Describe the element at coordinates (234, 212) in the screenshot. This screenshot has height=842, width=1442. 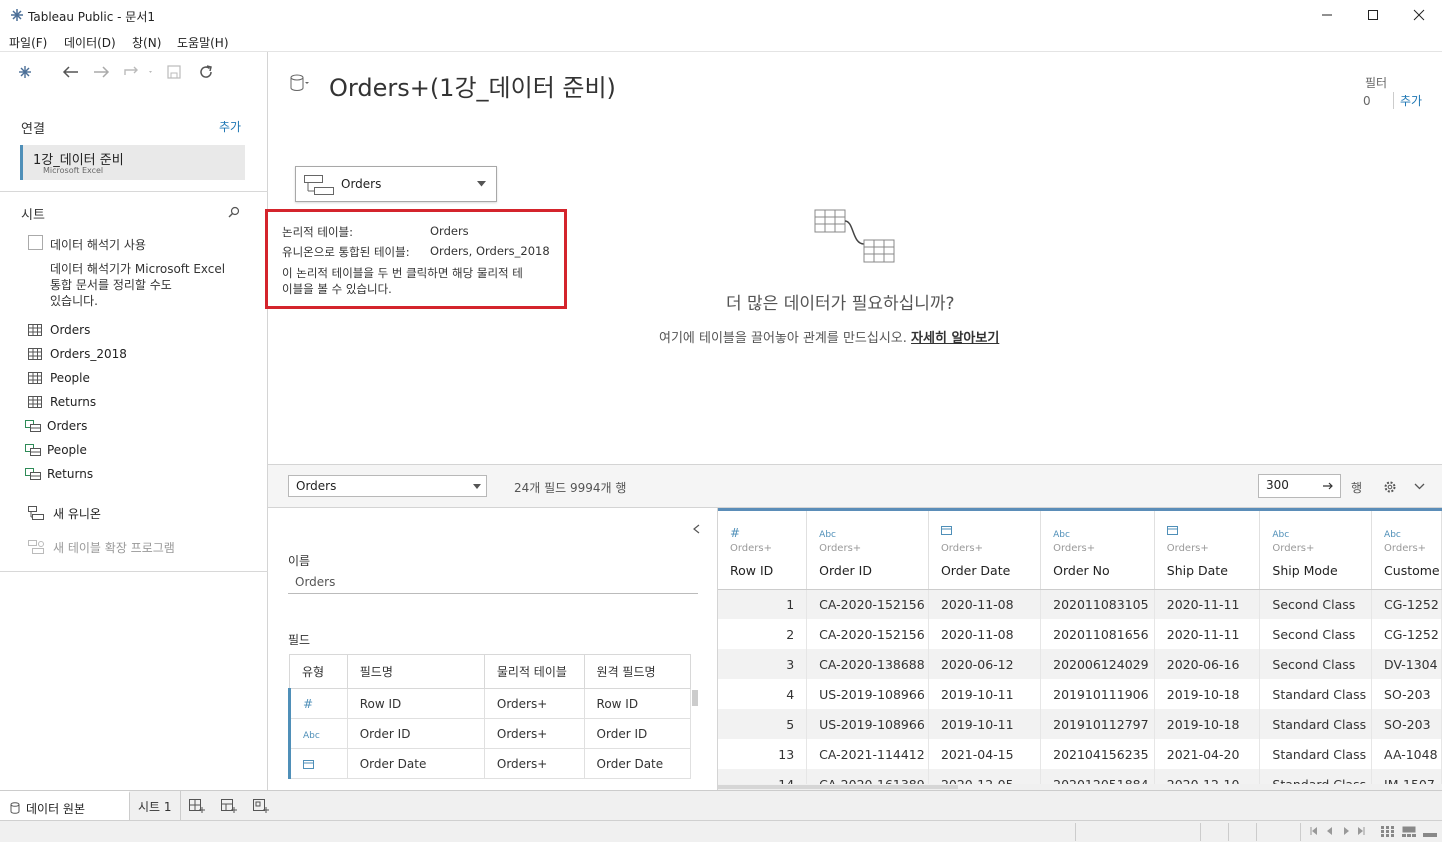
I see `search-icon` at that location.